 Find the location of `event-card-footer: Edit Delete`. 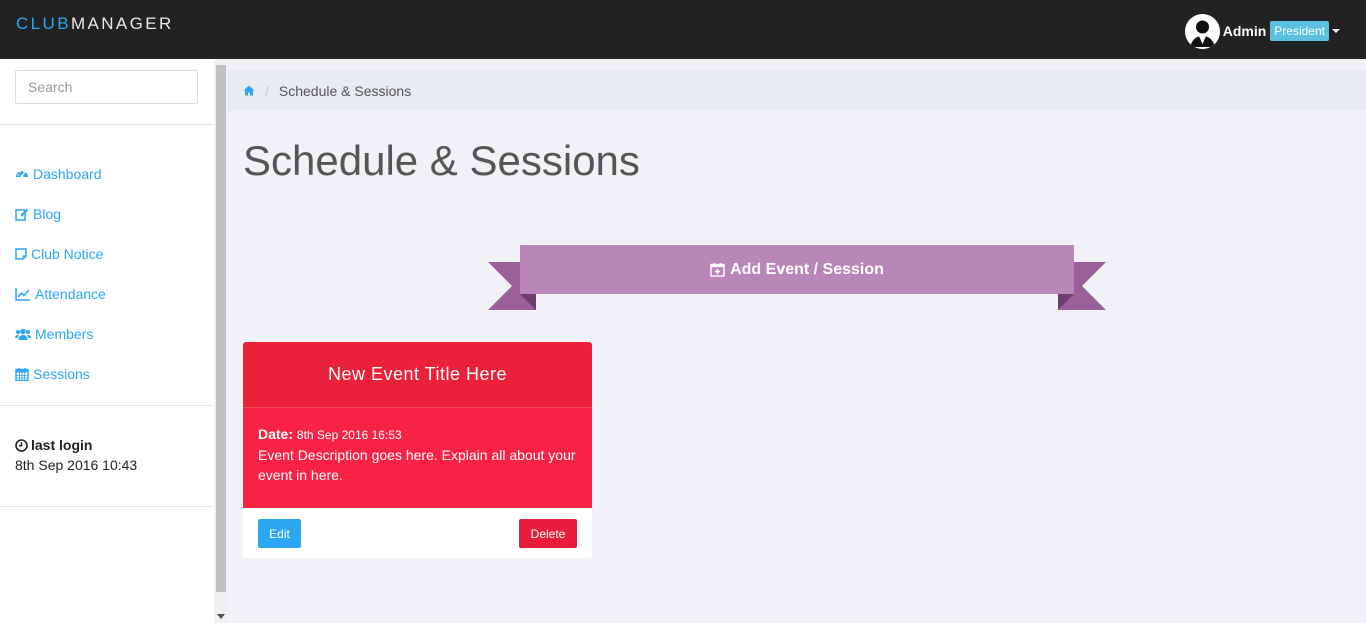

event-card-footer: Edit Delete is located at coordinates (417, 533).